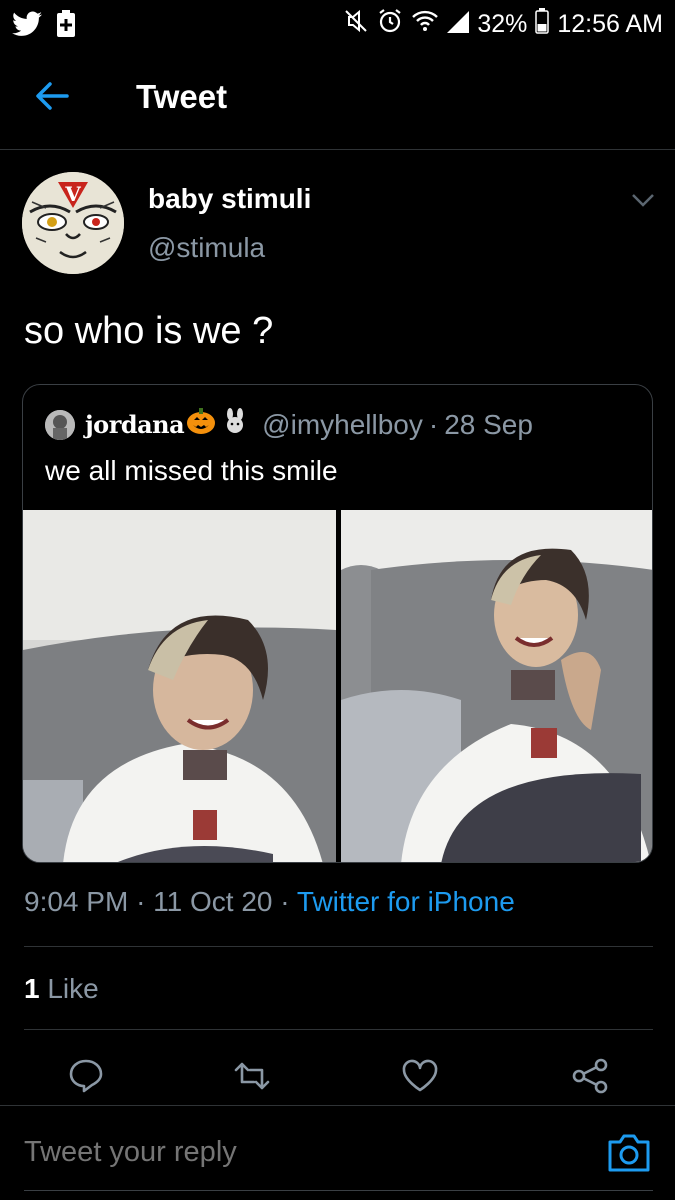 The height and width of the screenshot is (1200, 675). I want to click on share-button, so click(590, 1078).